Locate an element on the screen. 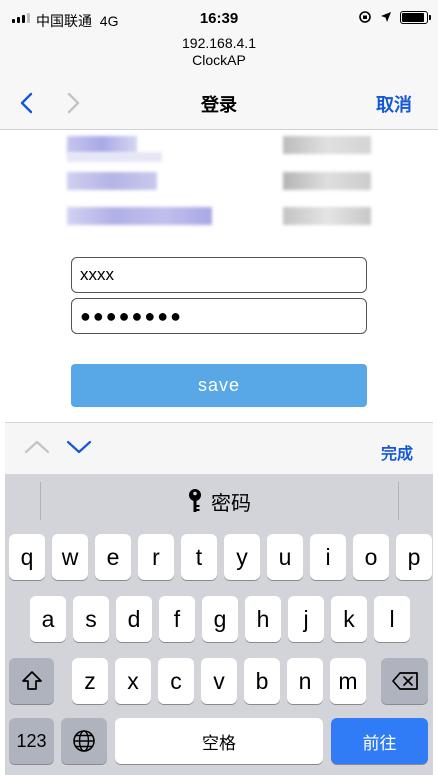 The width and height of the screenshot is (438, 775). password-value: ●●●●●●●● is located at coordinates (131, 315).